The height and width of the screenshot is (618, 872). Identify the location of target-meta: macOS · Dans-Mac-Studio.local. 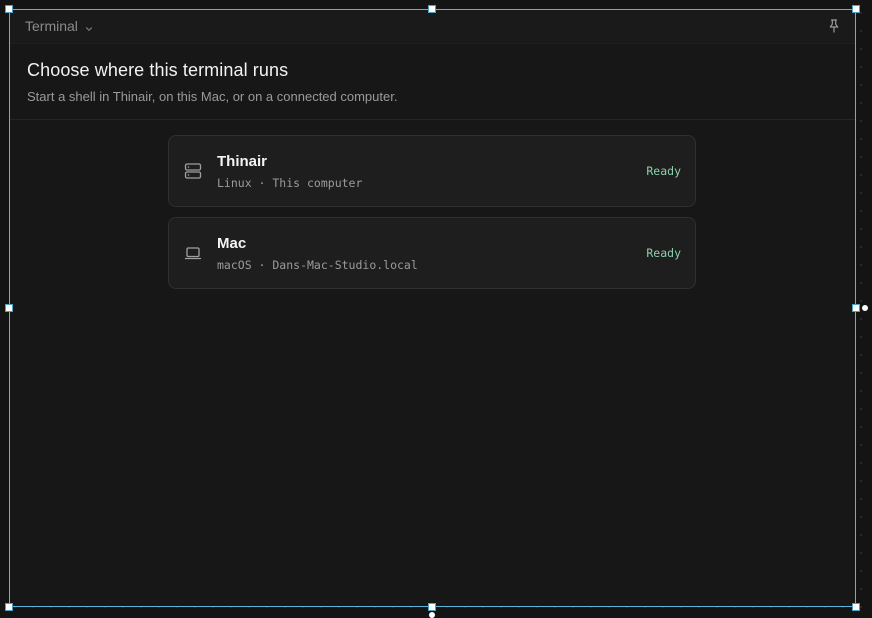
(317, 264).